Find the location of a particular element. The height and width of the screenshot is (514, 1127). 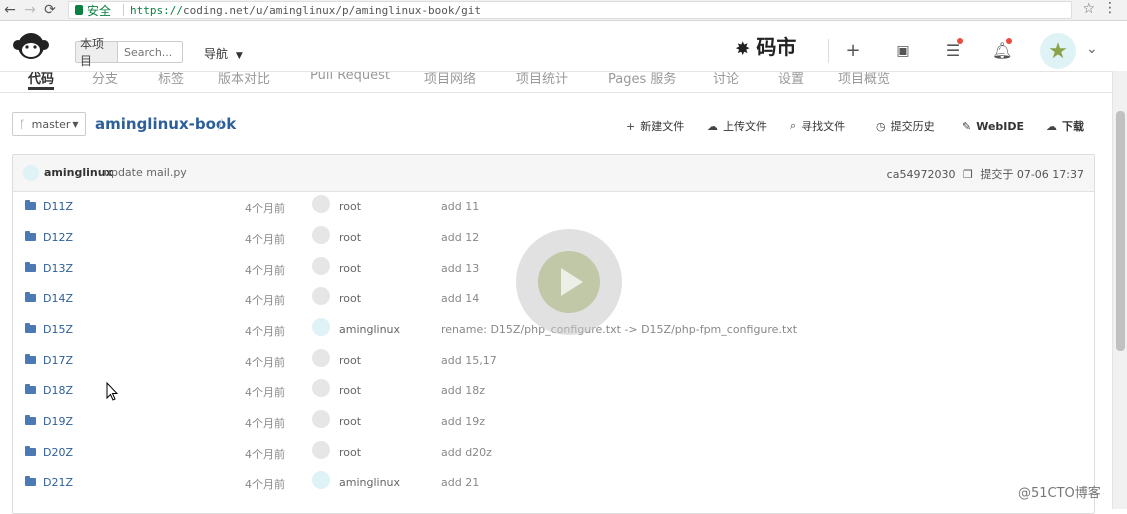

commit-history-button: ◷ 提交历史 is located at coordinates (905, 126).